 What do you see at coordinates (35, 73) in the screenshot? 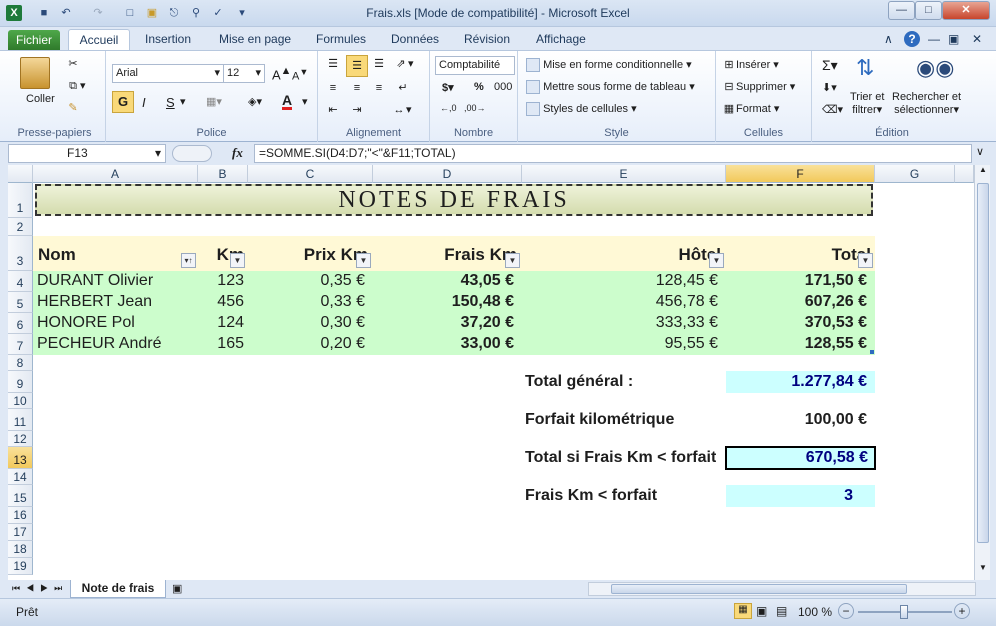
I see `paste-icon` at bounding box center [35, 73].